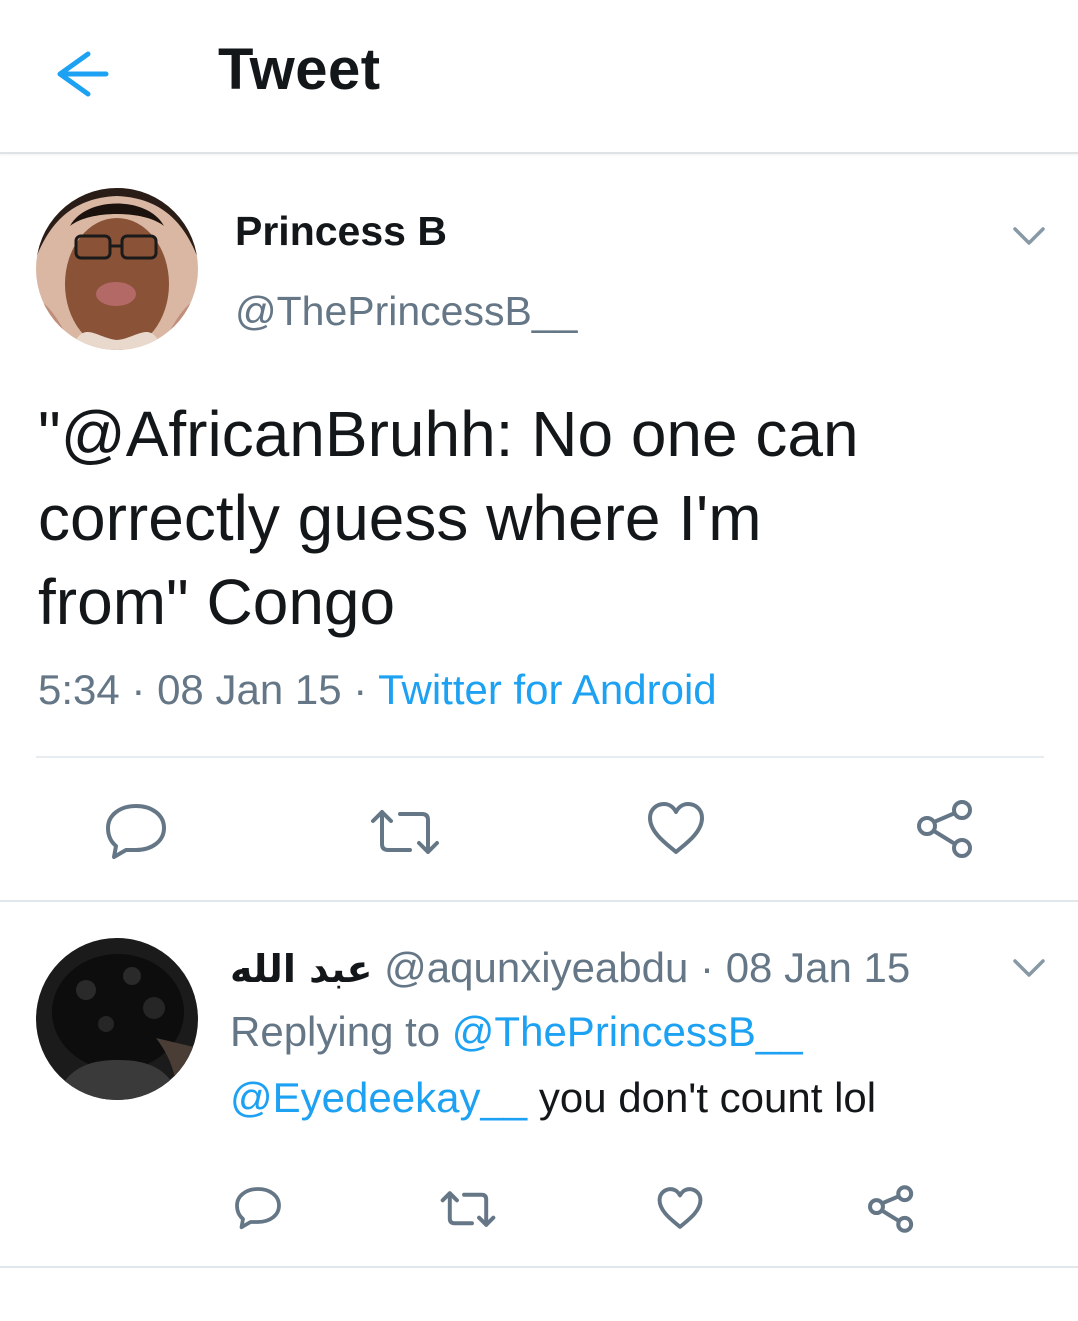 Image resolution: width=1078 pixels, height=1321 pixels. What do you see at coordinates (299, 69) in the screenshot?
I see `page-title: Tweet` at bounding box center [299, 69].